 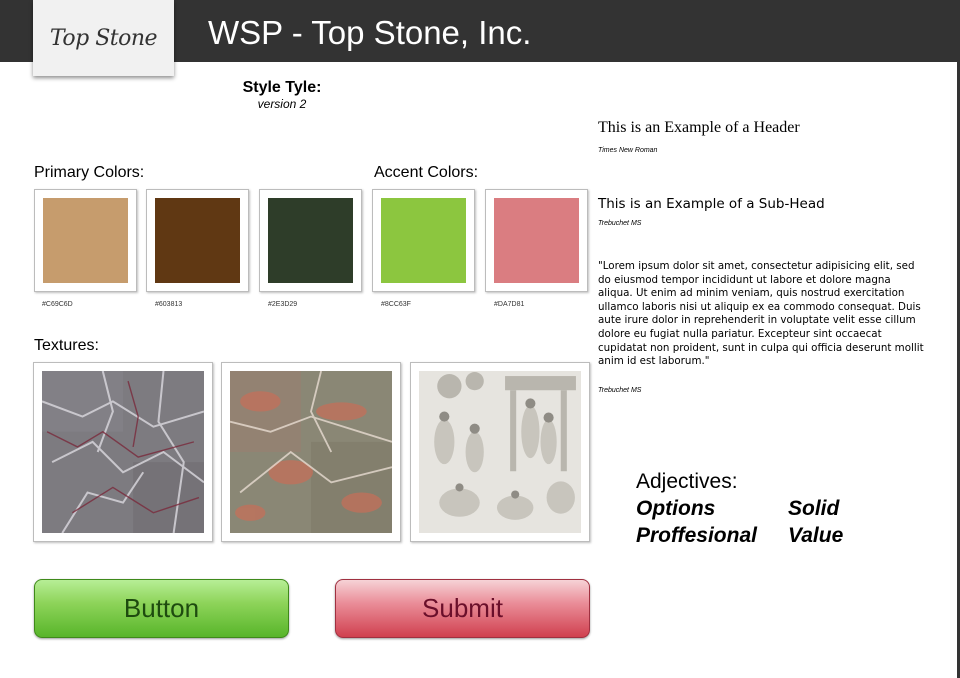 I want to click on adjective-item: Proffesional, so click(x=696, y=535).